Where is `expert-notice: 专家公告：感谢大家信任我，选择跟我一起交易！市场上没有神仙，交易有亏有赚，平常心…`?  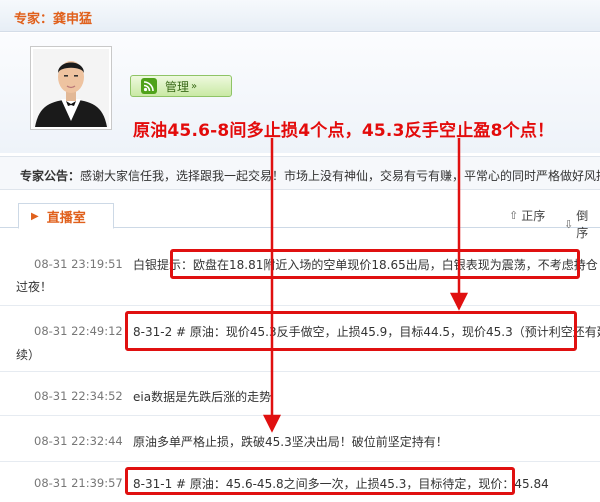
expert-notice: 专家公告：感谢大家信任我，选择跟我一起交易！市场上没有神仙，交易有亏有赚，平常心… is located at coordinates (300, 173).